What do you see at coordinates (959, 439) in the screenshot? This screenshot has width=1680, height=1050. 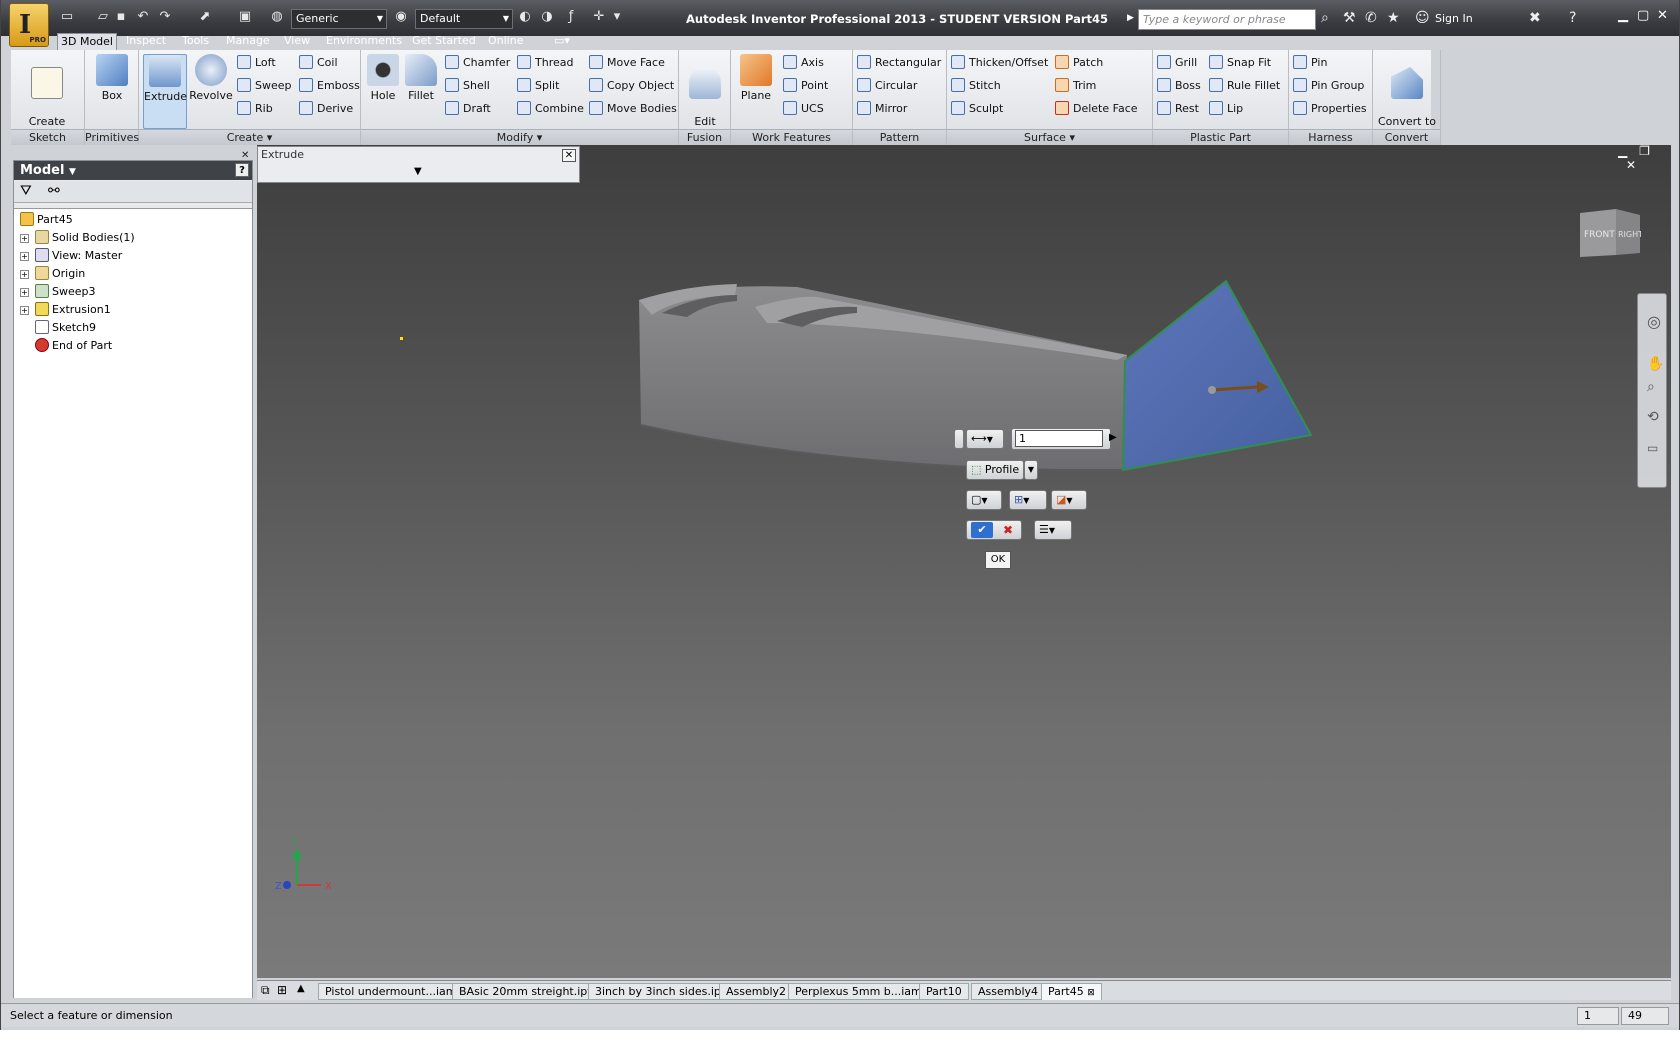 I see `mini-toolbar-grip` at bounding box center [959, 439].